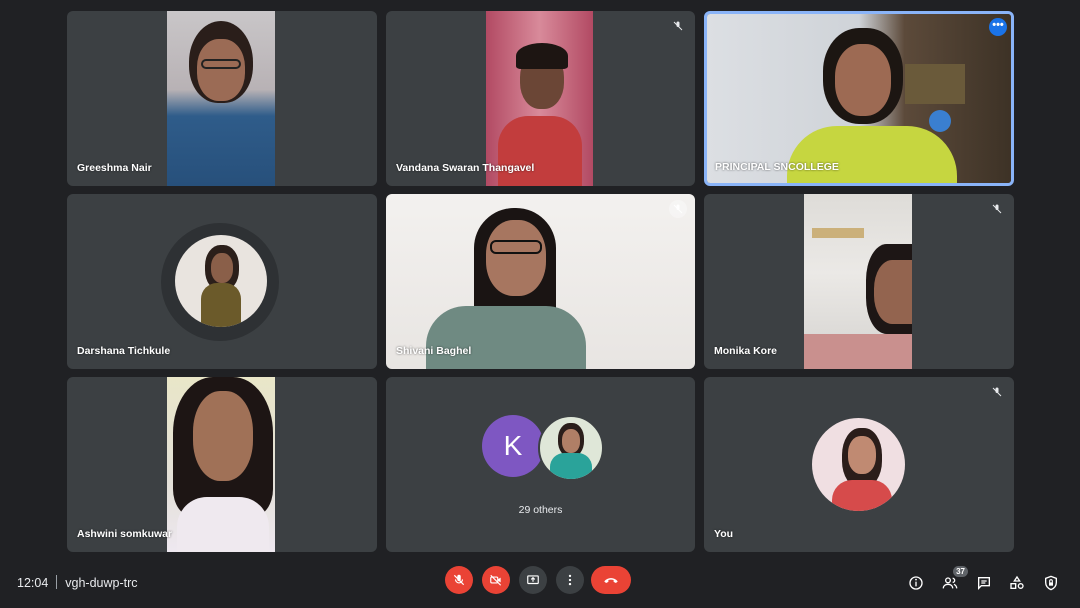 This screenshot has width=1080, height=608. I want to click on meeting-info-button, so click(916, 583).